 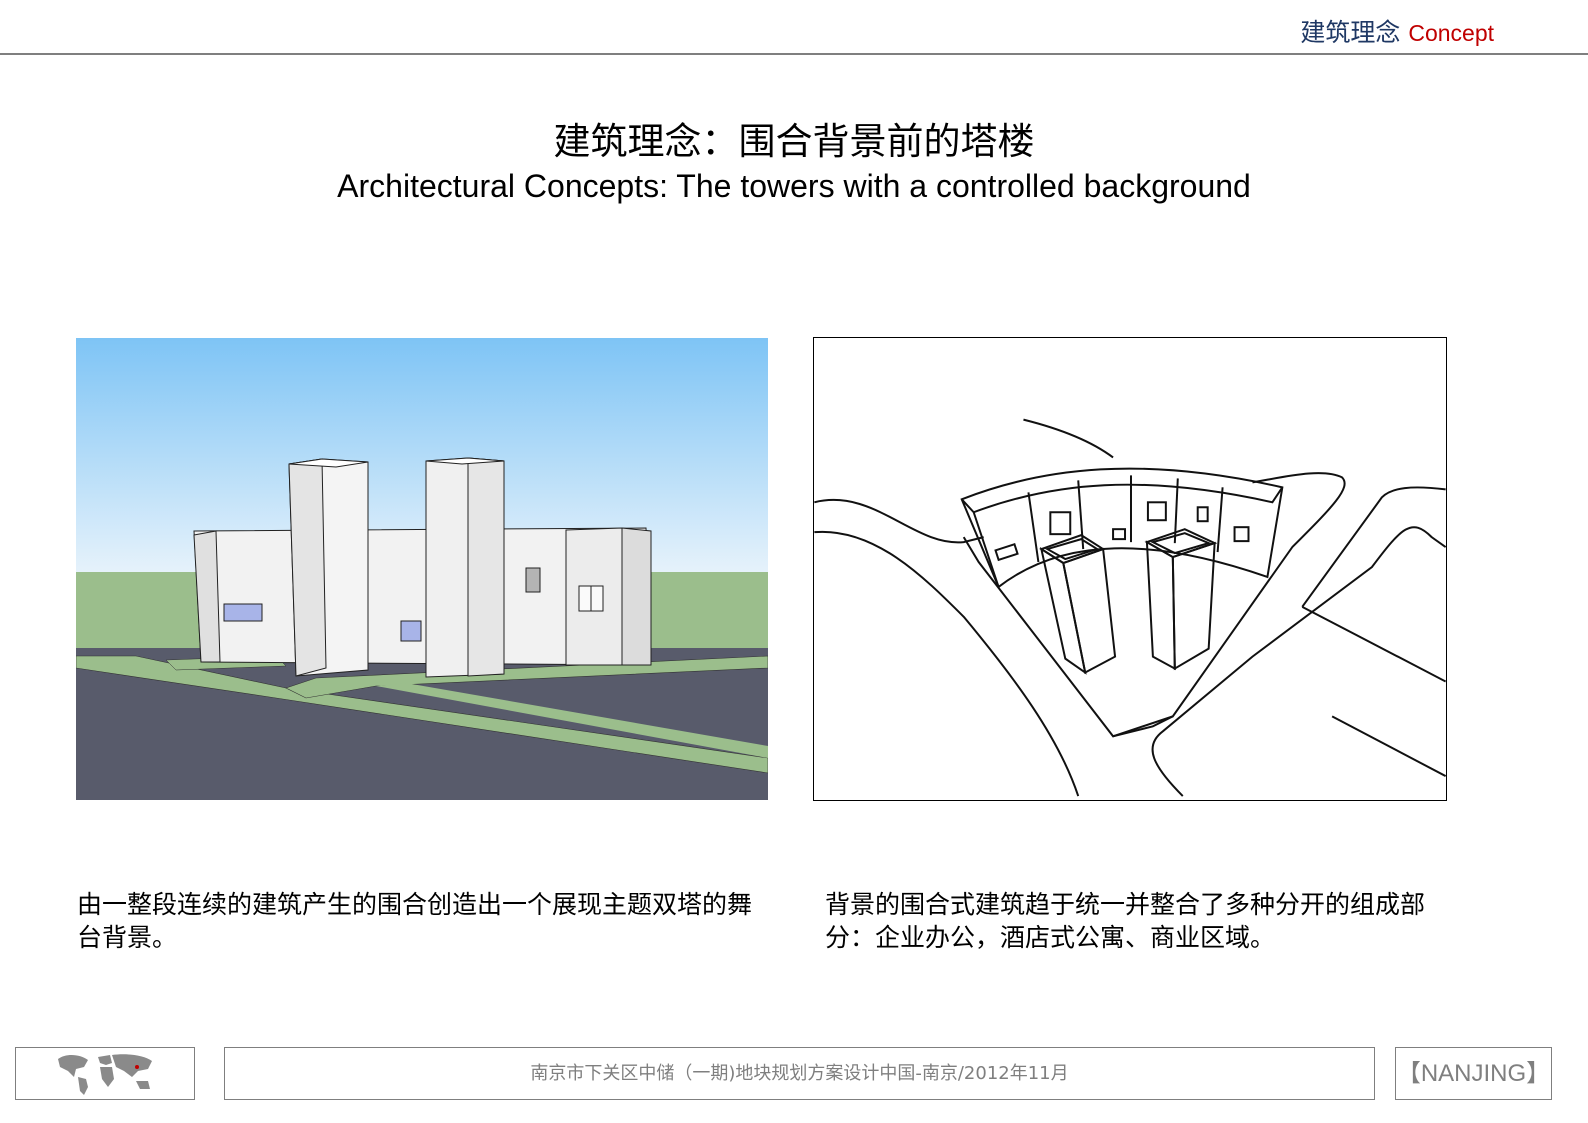 What do you see at coordinates (794, 54) in the screenshot?
I see `header-divider` at bounding box center [794, 54].